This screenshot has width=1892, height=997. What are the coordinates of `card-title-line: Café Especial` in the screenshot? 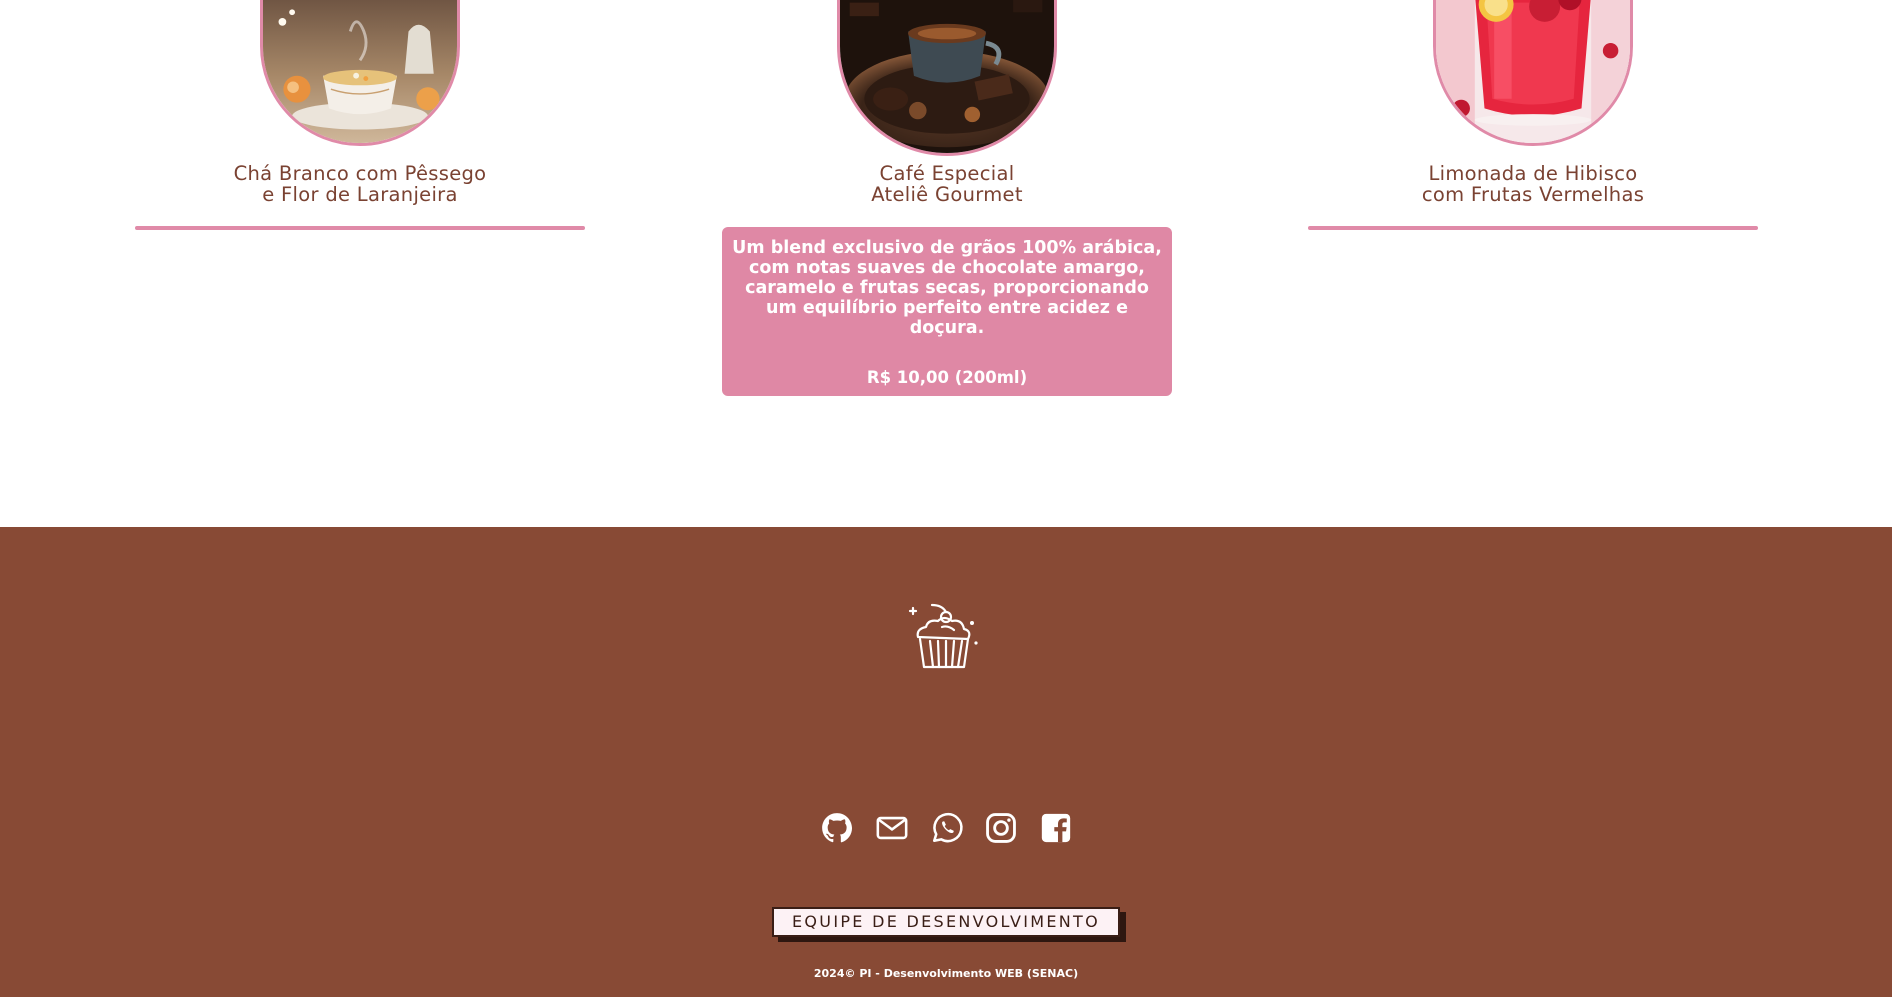 It's located at (947, 173).